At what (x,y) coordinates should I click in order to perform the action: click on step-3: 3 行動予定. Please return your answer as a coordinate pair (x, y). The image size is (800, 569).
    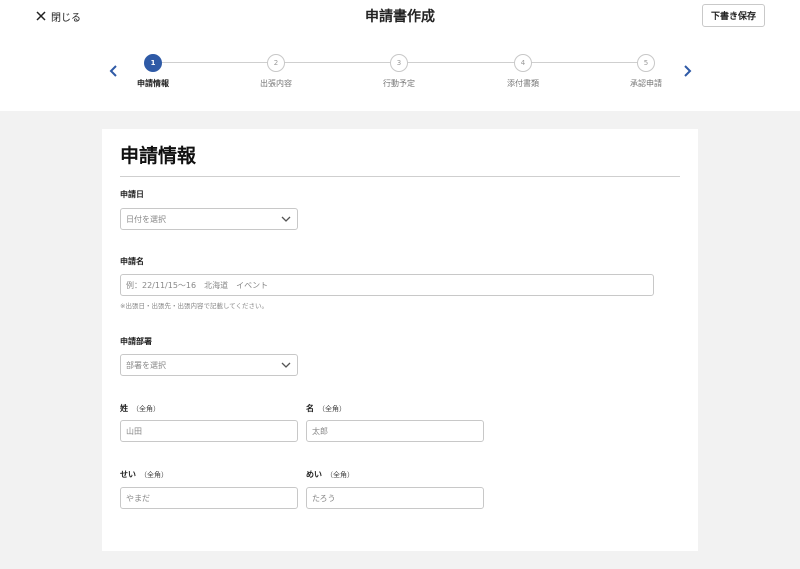
    Looking at the image, I should click on (399, 71).